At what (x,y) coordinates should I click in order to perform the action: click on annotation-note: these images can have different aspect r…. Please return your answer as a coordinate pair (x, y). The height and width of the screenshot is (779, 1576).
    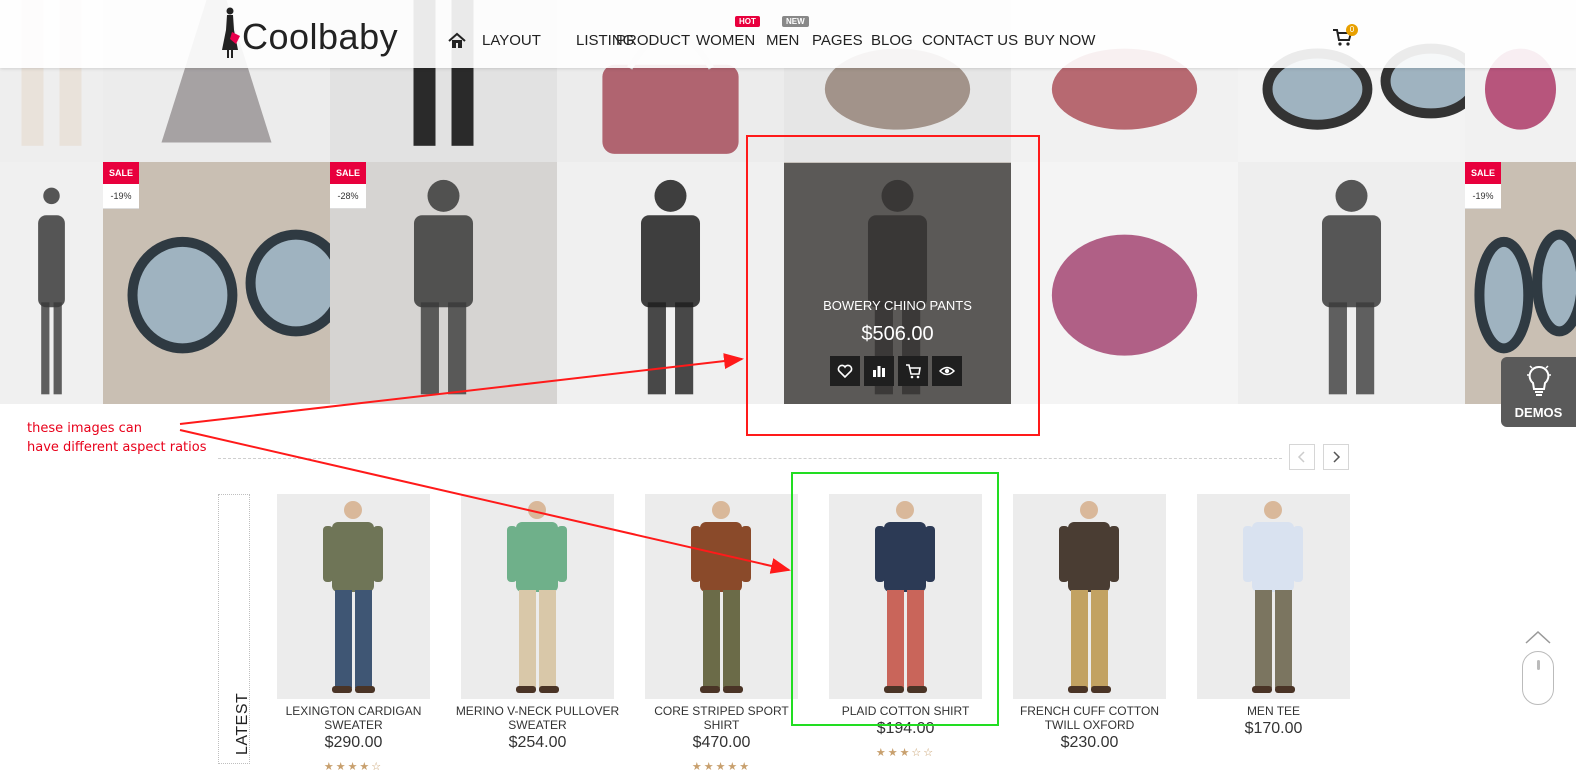
    Looking at the image, I should click on (122, 438).